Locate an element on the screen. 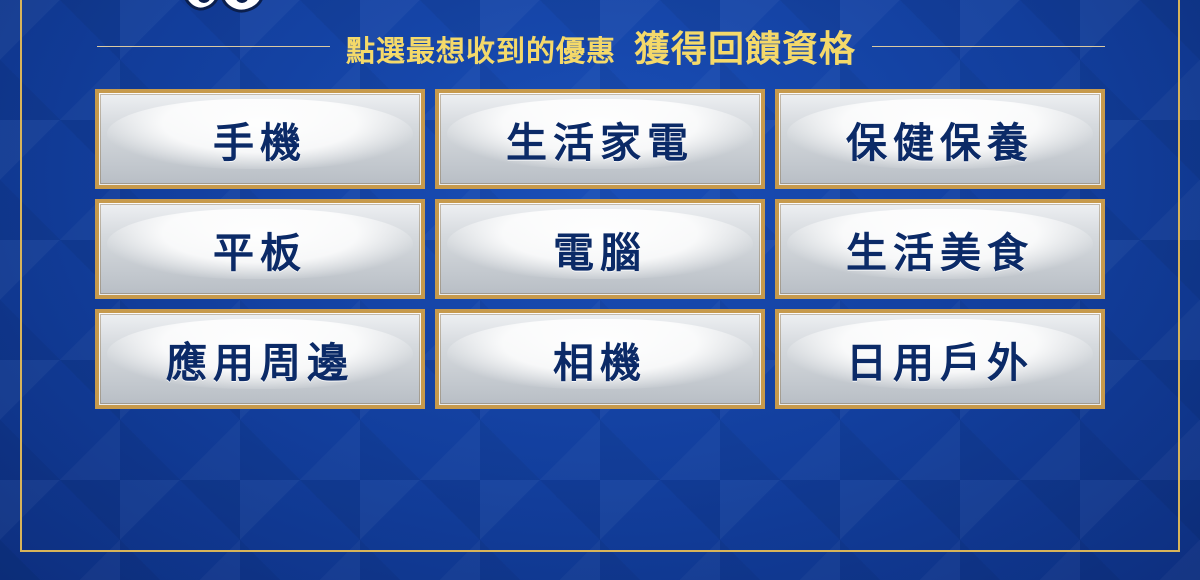 The height and width of the screenshot is (580, 1200). category-button-home-appliances: 生活家電 is located at coordinates (600, 139).